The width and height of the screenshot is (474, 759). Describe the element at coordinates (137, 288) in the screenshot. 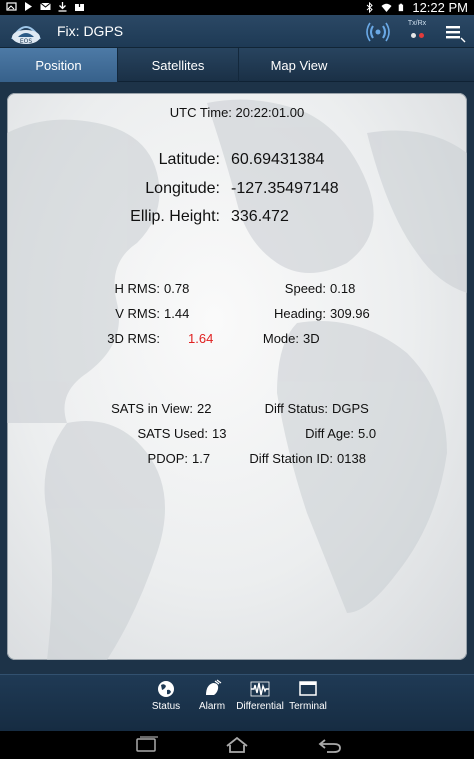

I see `hrms-label: H RMS:` at that location.